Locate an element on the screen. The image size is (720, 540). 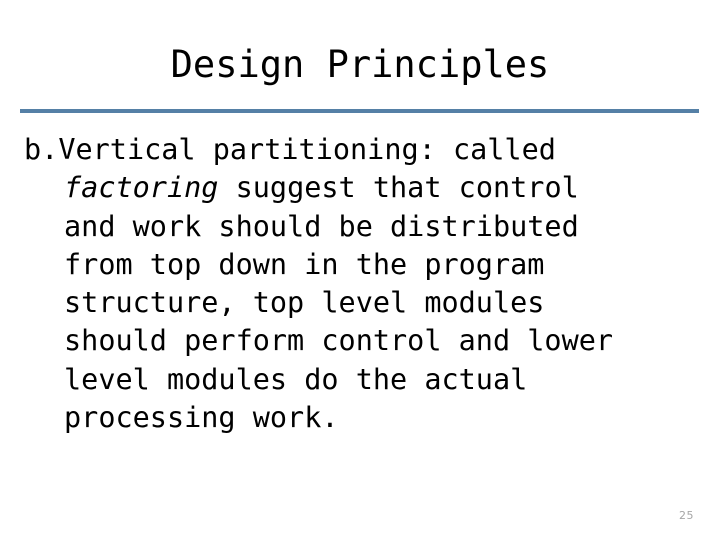
body-line: structure, top level modules is located at coordinates (304, 303).